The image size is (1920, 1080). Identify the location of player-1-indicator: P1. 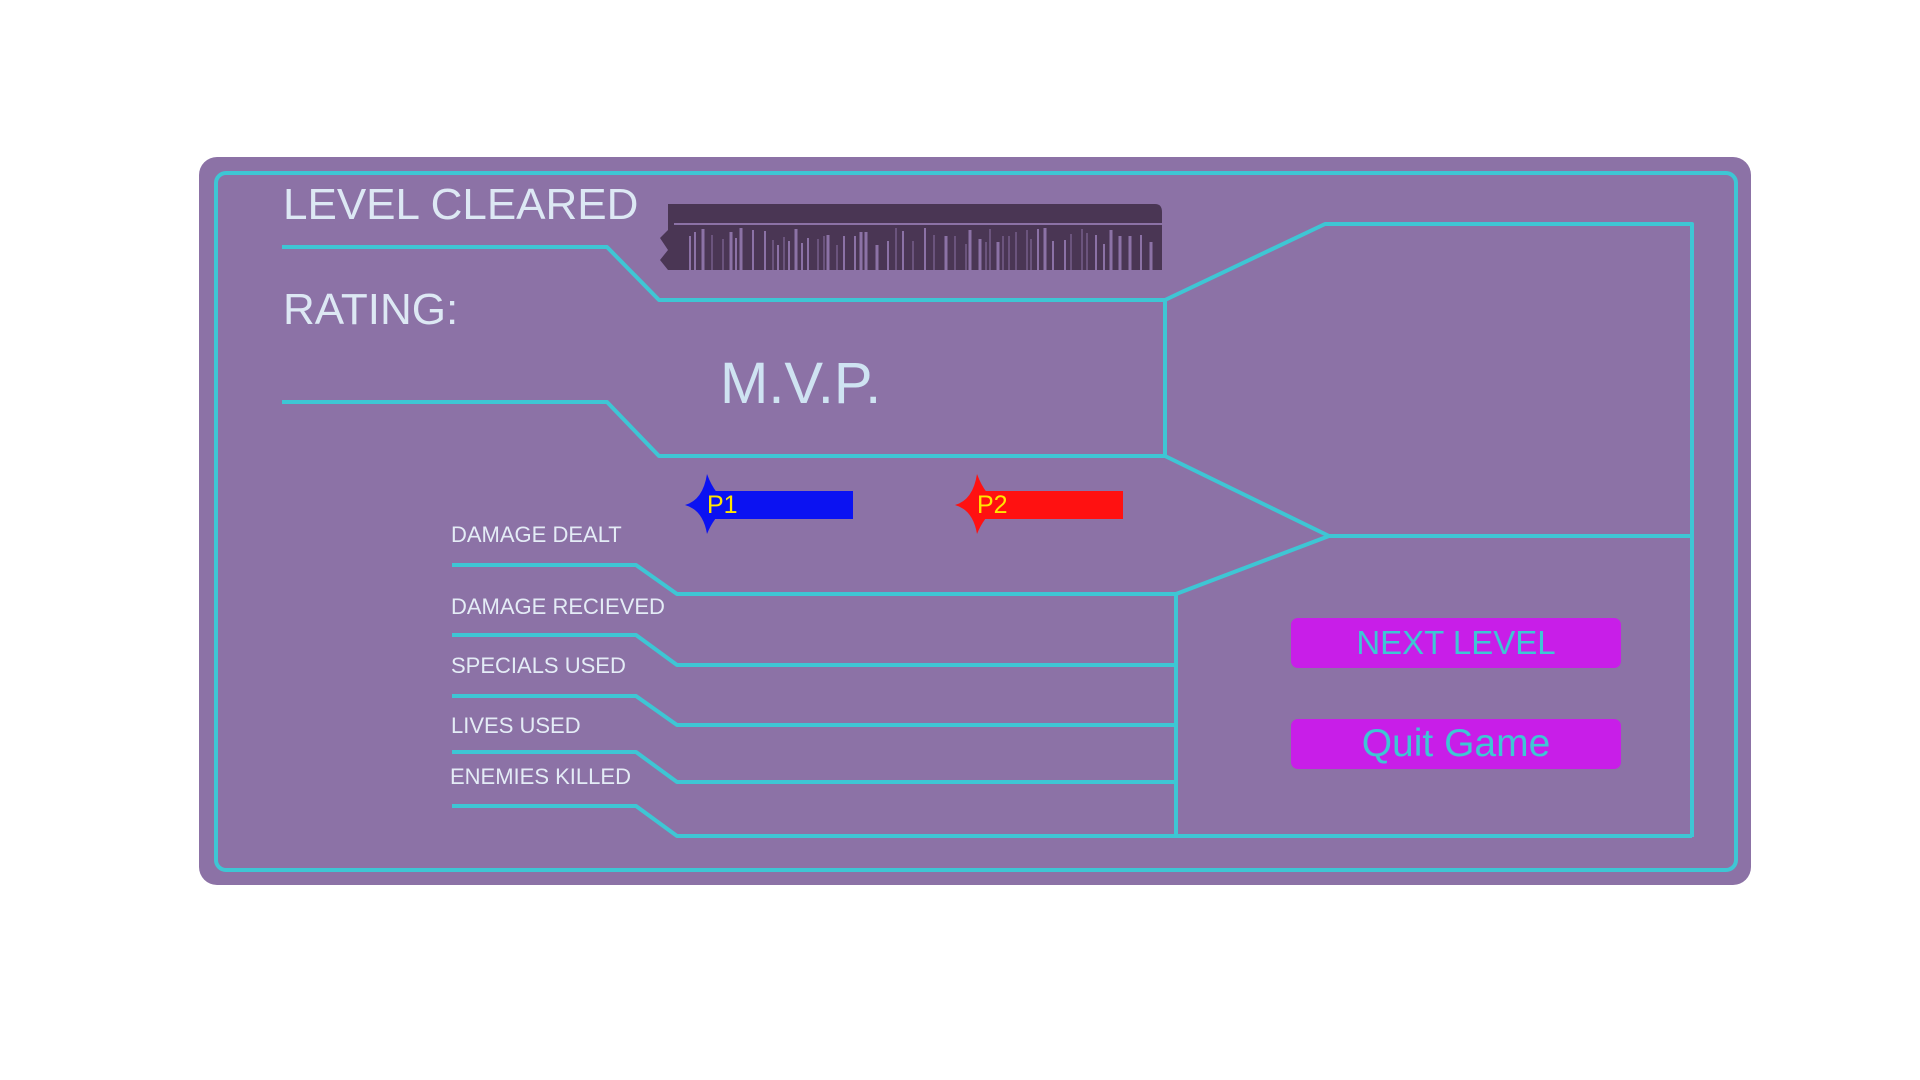
(769, 504).